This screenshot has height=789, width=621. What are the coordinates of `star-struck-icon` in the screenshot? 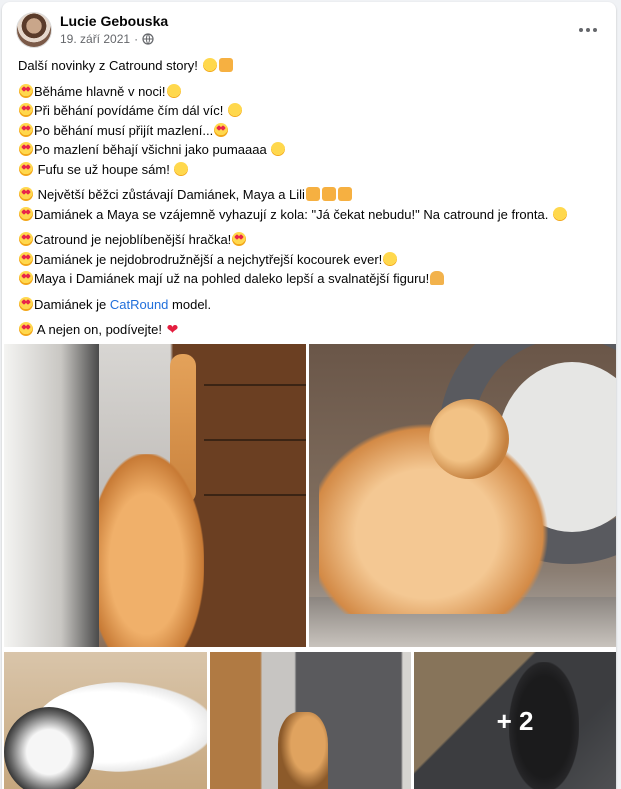 It's located at (239, 239).